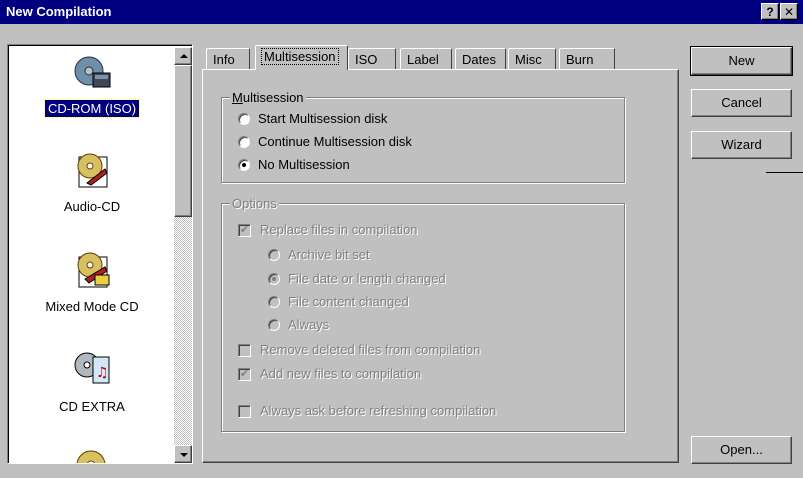  Describe the element at coordinates (92, 206) in the screenshot. I see `list-item-label: Audio-CD` at that location.